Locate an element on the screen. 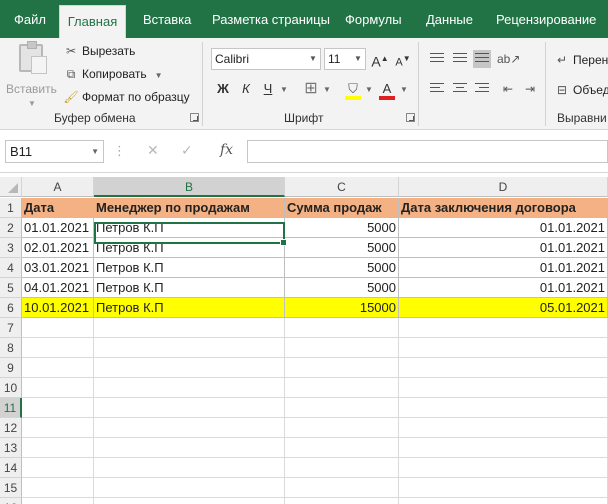 The height and width of the screenshot is (504, 608). tab-review: Рецензирование is located at coordinates (546, 19).